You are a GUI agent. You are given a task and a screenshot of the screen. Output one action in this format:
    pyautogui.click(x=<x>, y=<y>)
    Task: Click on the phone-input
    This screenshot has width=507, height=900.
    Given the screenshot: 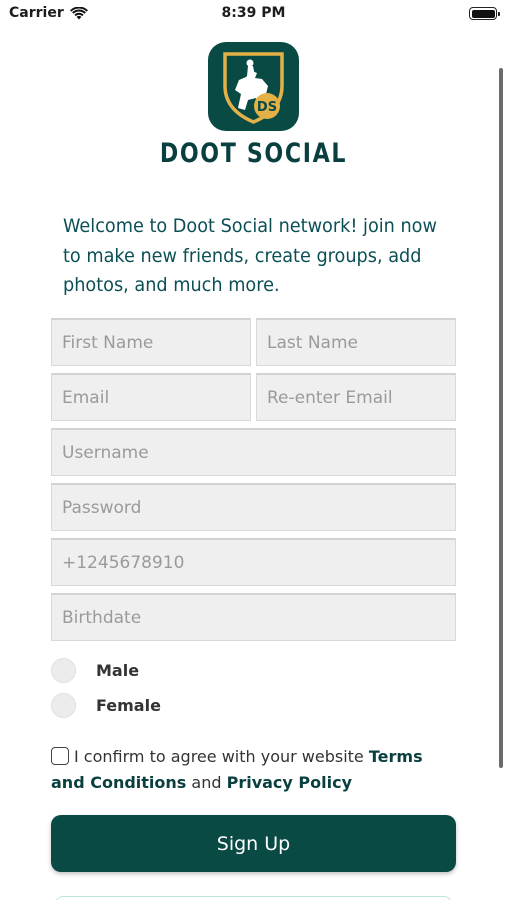 What is the action you would take?
    pyautogui.click(x=253, y=562)
    